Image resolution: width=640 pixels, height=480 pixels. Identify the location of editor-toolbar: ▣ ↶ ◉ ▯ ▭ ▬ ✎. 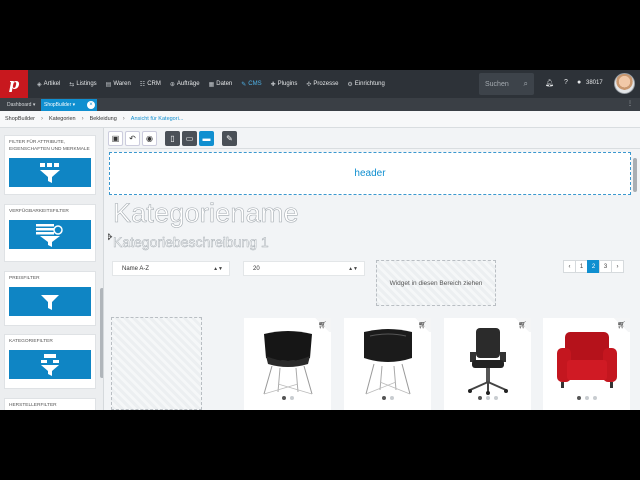
(374, 138).